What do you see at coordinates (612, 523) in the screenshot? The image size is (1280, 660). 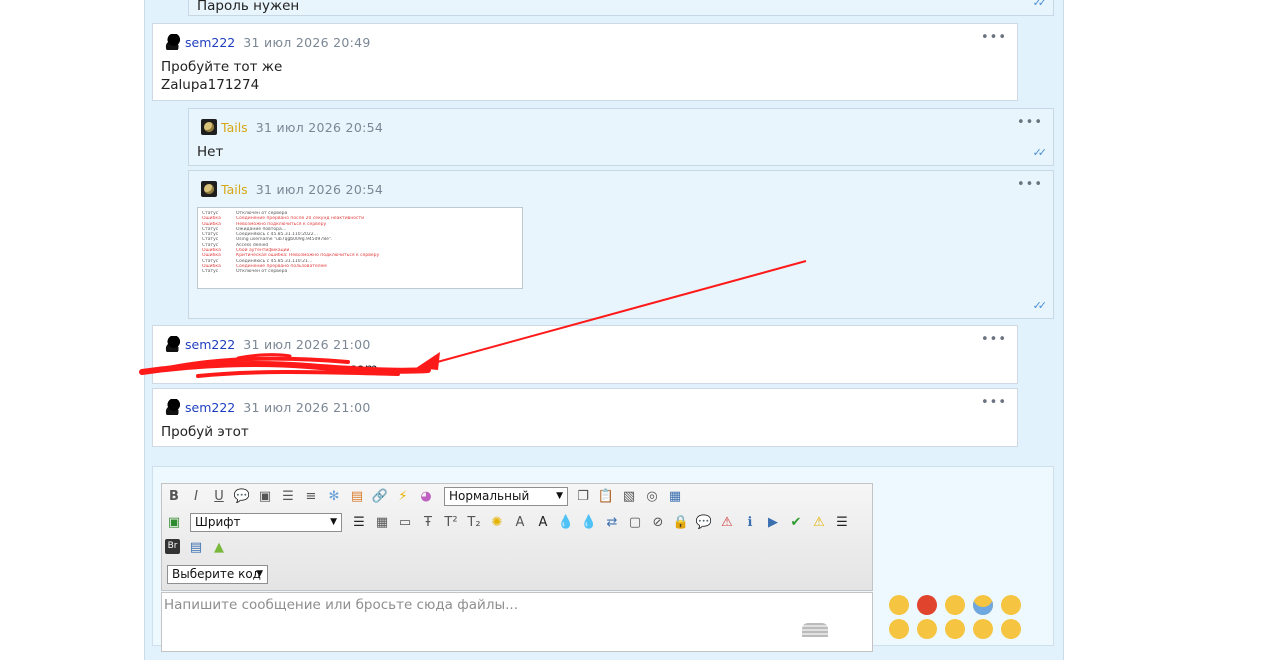 I see `swap-icon: ⇄` at bounding box center [612, 523].